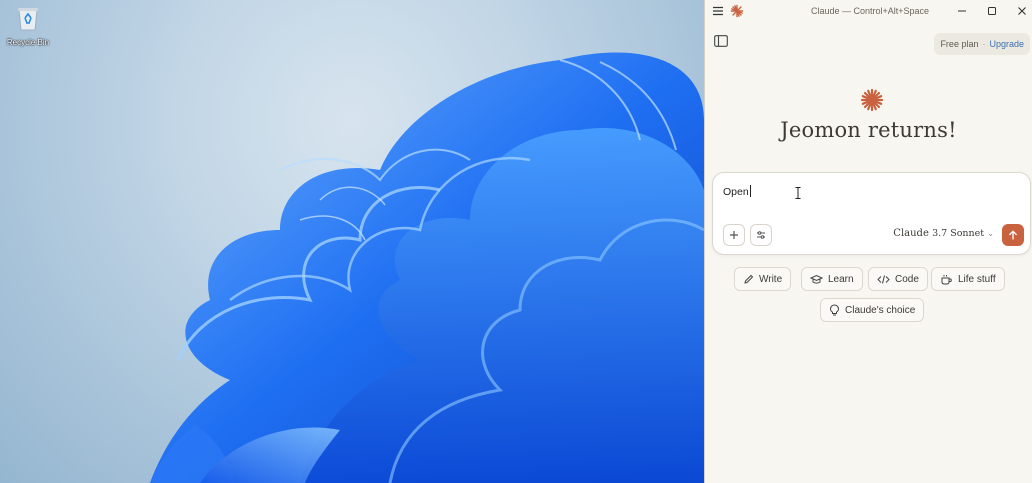 The width and height of the screenshot is (1032, 483). Describe the element at coordinates (28, 42) in the screenshot. I see `recycle-bin-label: Recycle Bin` at that location.